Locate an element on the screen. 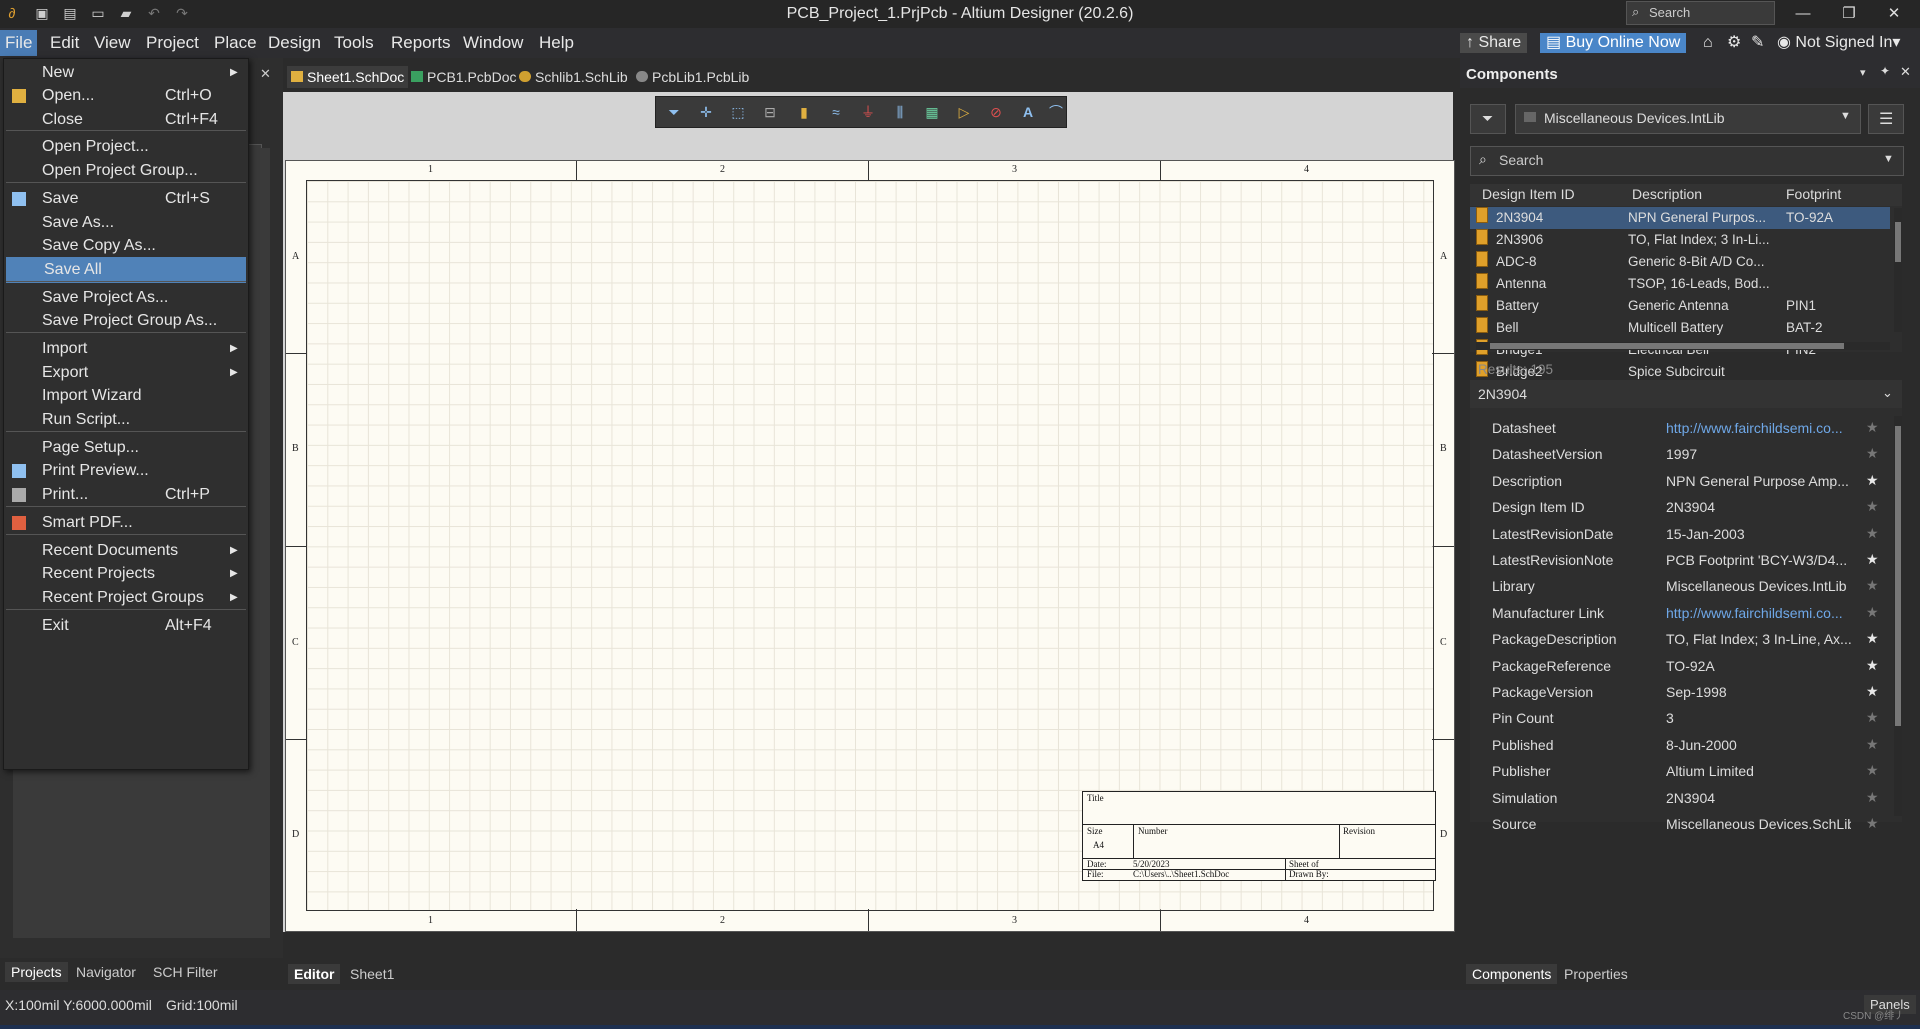 This screenshot has width=1920, height=1029. restore-button: ❐ is located at coordinates (1849, 14).